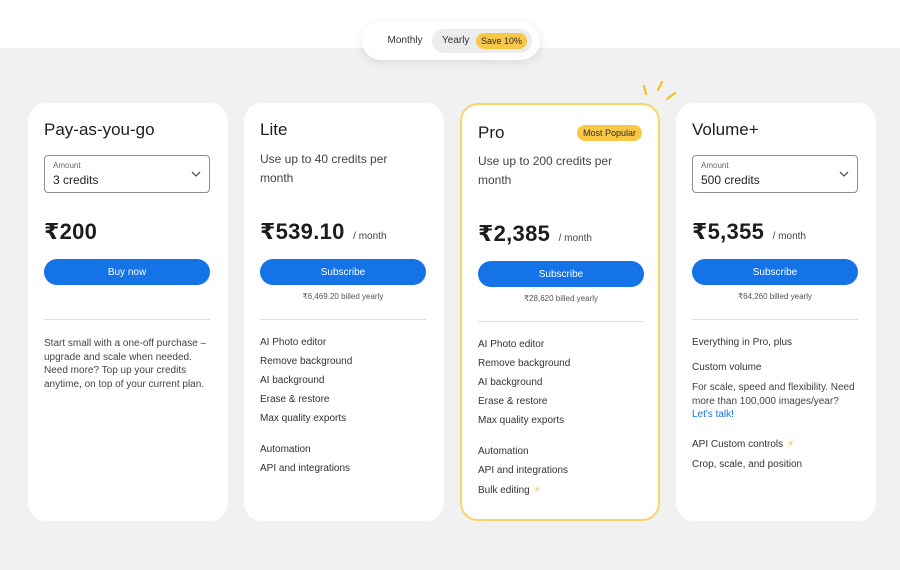  Describe the element at coordinates (727, 367) in the screenshot. I see `custom-volume-title: Custom volume` at that location.